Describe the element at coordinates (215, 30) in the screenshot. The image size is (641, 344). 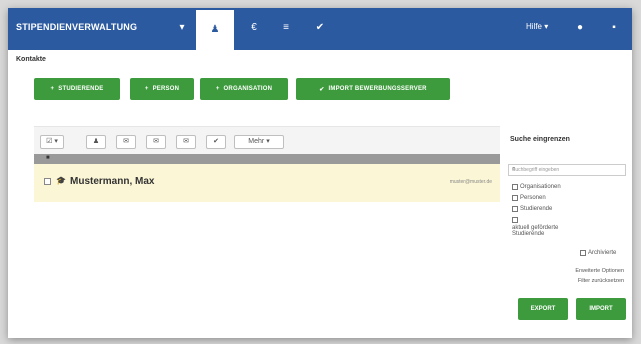
I see `user-icon: ♟` at that location.